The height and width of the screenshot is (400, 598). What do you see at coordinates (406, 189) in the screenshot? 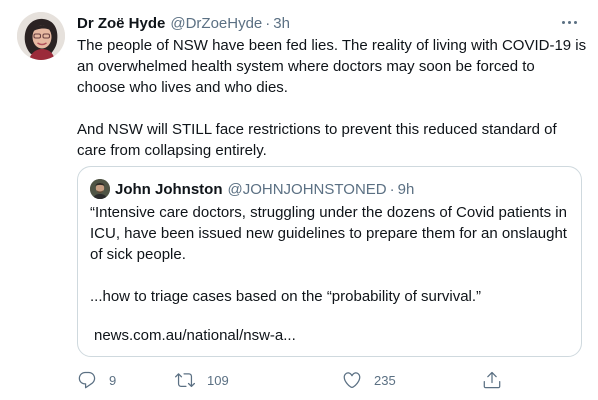
I see `quoted-tweet-timestamp: 9h` at bounding box center [406, 189].